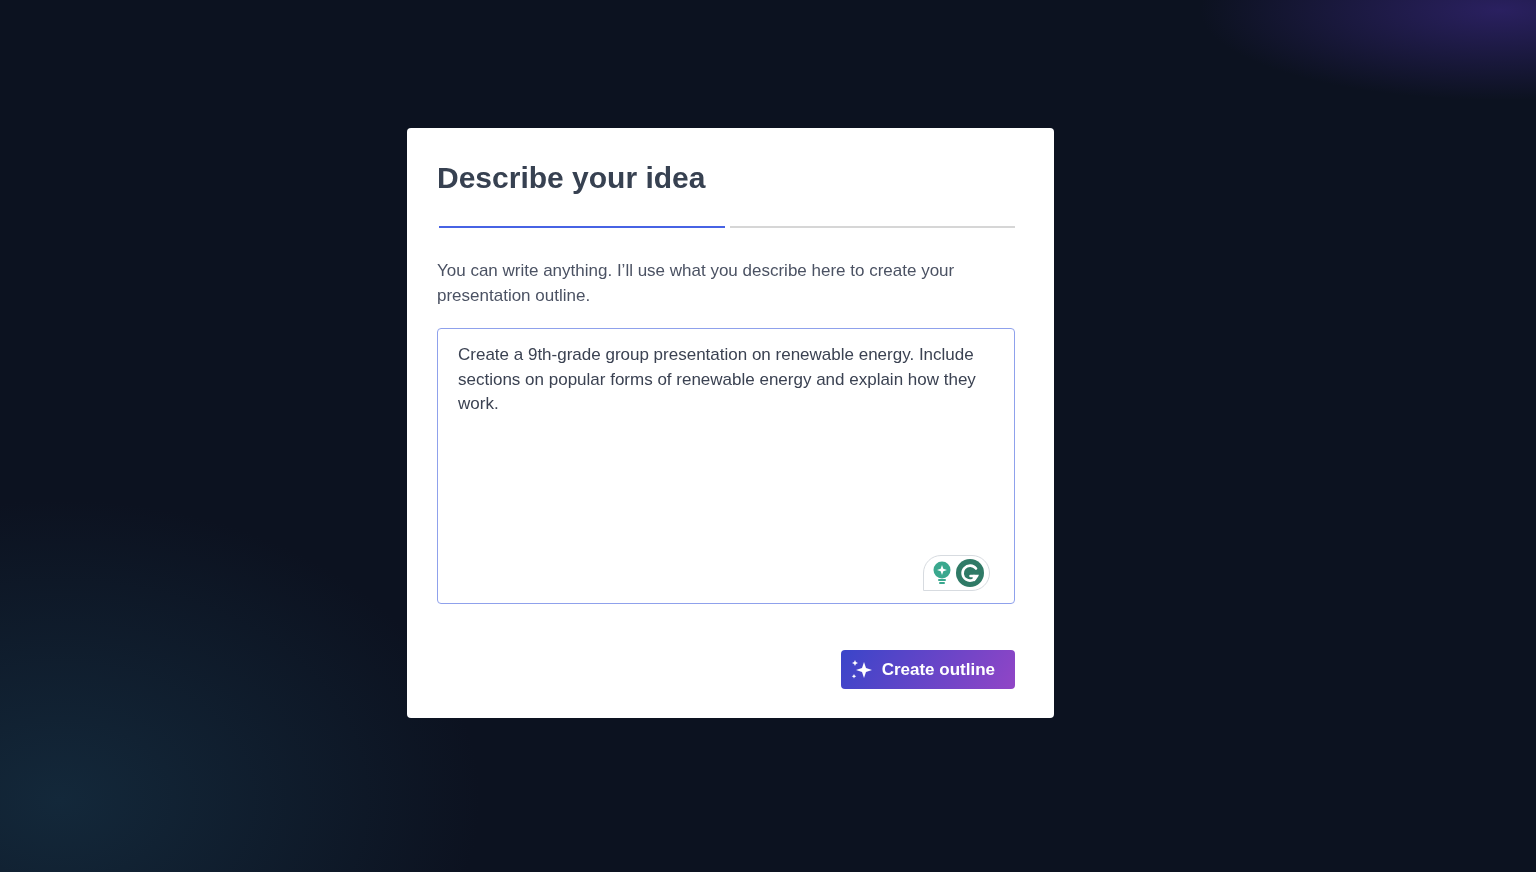 The height and width of the screenshot is (872, 1536). I want to click on create-outline-button: Create outline, so click(927, 669).